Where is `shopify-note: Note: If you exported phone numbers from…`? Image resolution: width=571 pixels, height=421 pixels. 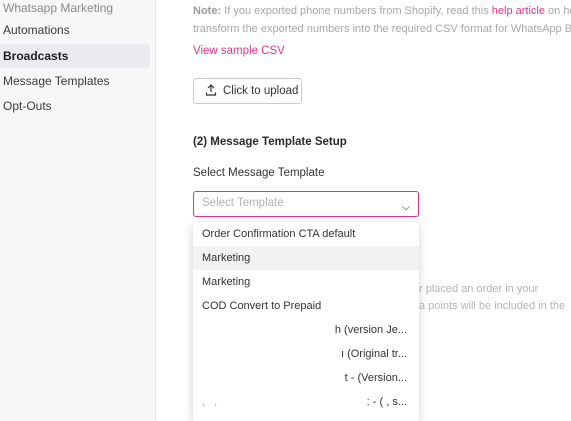
shopify-note: Note: If you exported phone numbers from… is located at coordinates (382, 20).